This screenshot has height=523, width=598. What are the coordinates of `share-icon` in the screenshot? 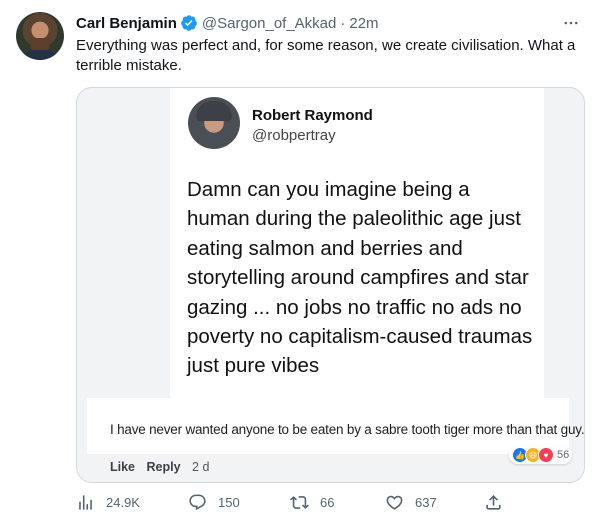 It's located at (493, 502).